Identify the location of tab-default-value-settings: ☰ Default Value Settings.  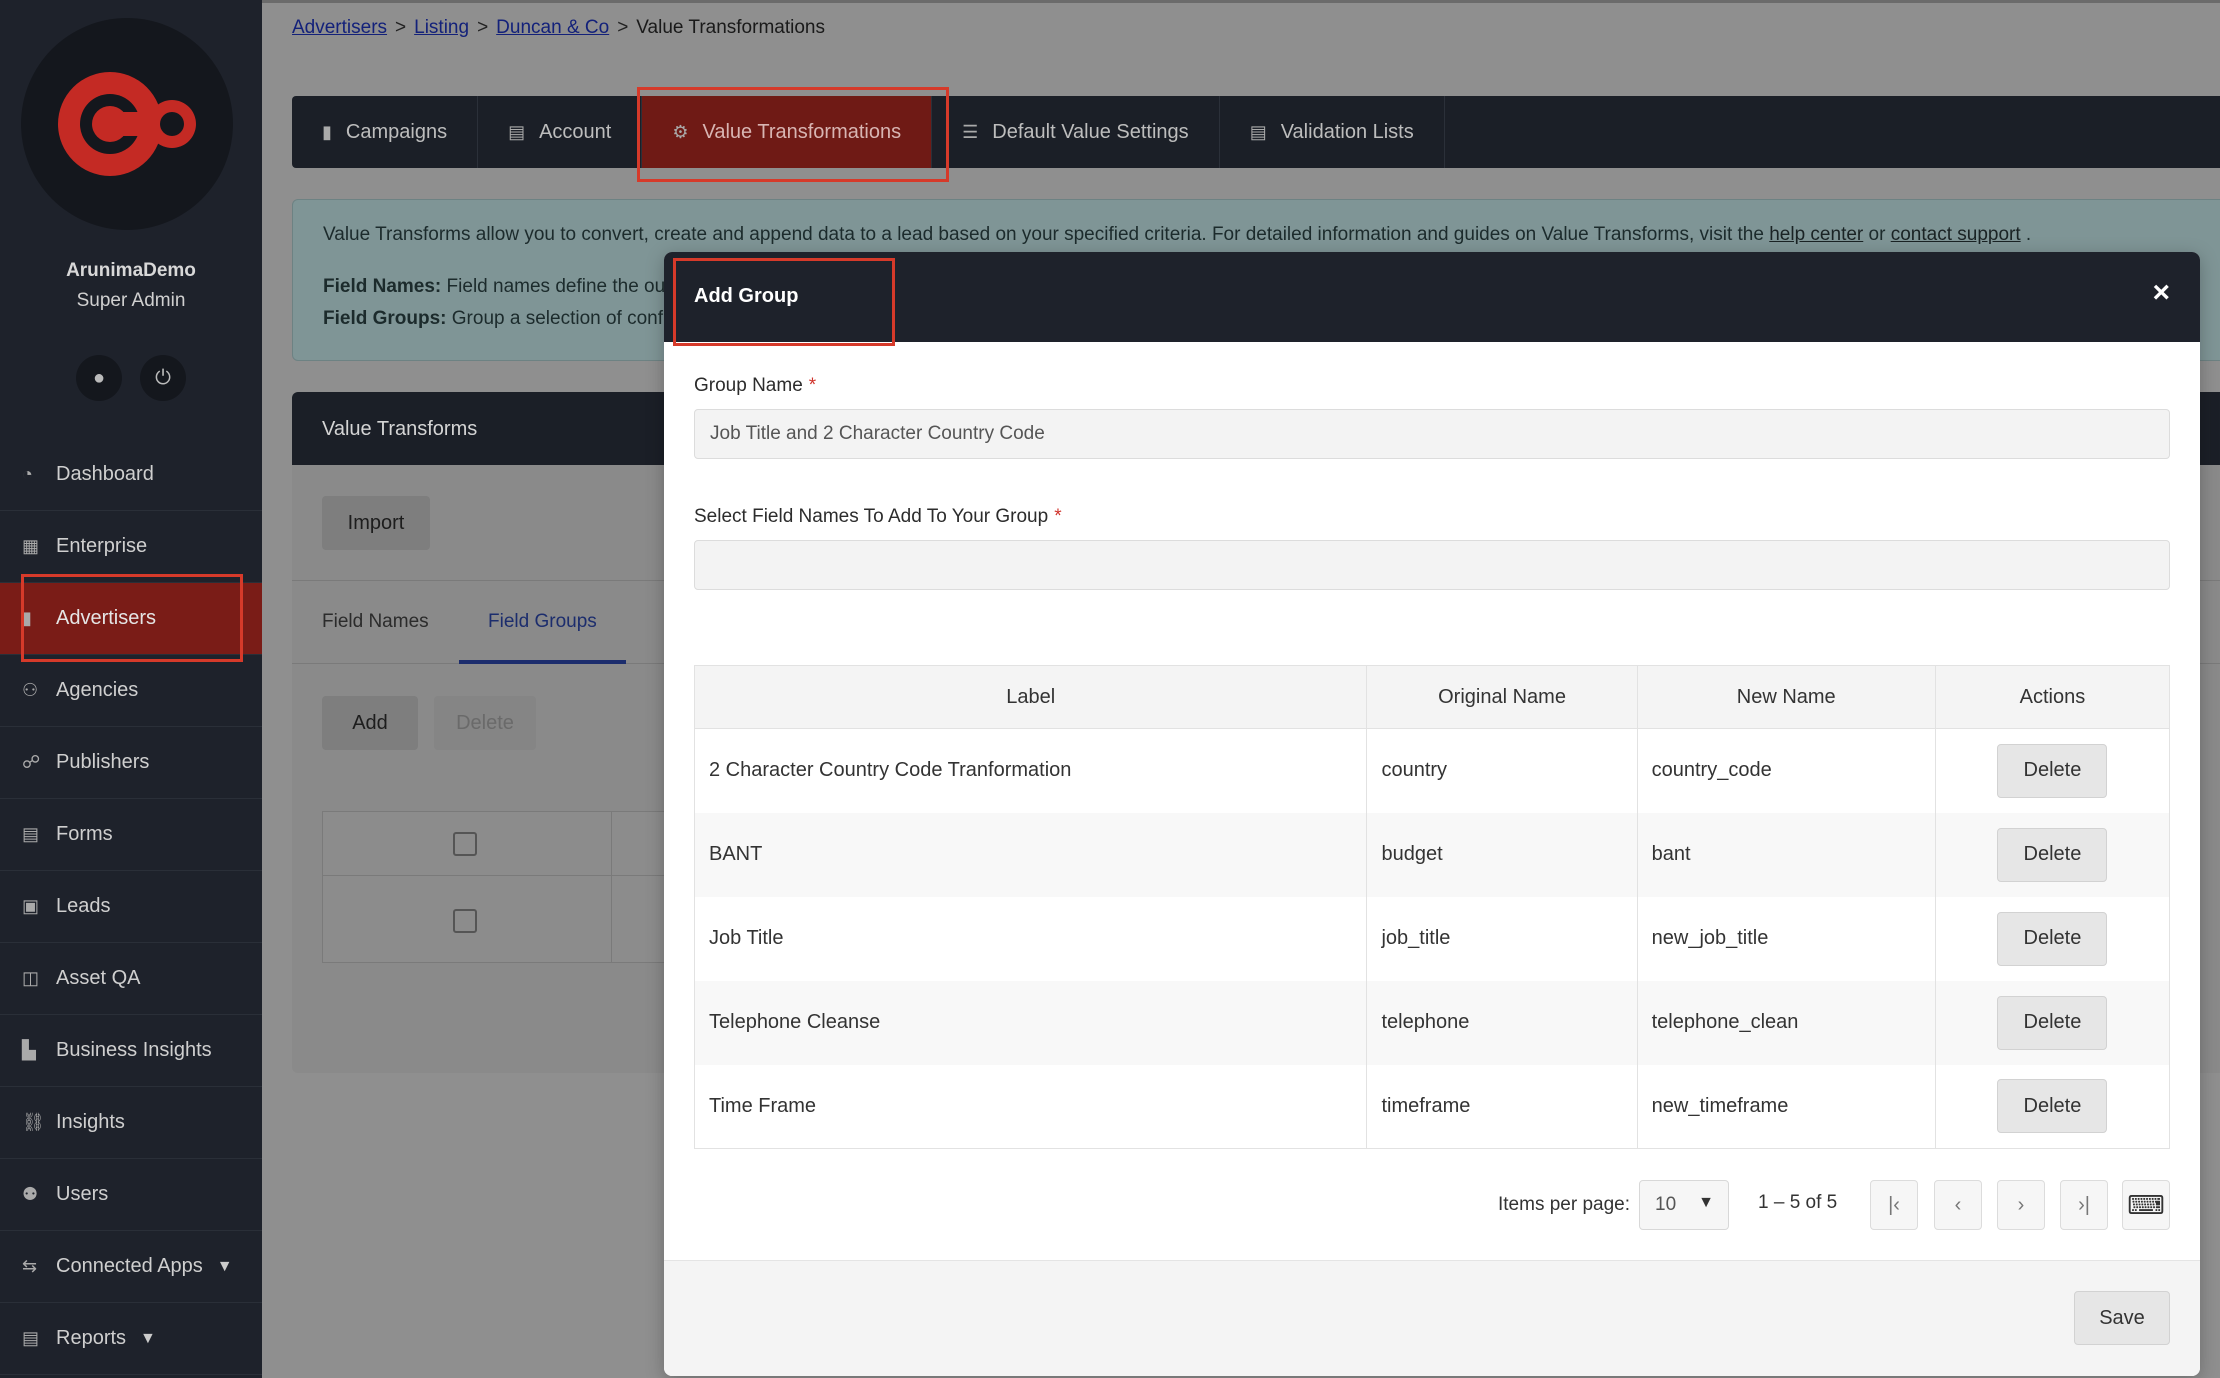
(1076, 132).